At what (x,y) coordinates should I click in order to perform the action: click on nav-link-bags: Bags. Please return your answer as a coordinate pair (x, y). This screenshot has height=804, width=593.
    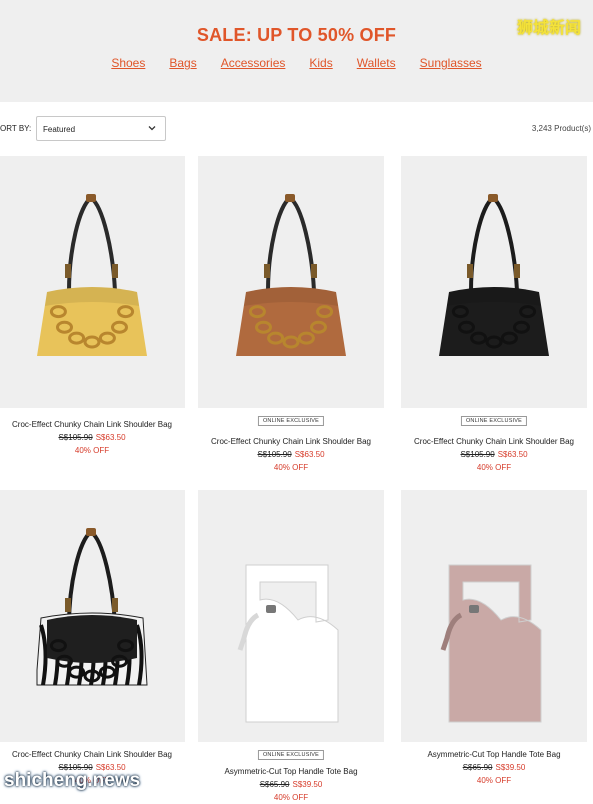
    Looking at the image, I should click on (182, 63).